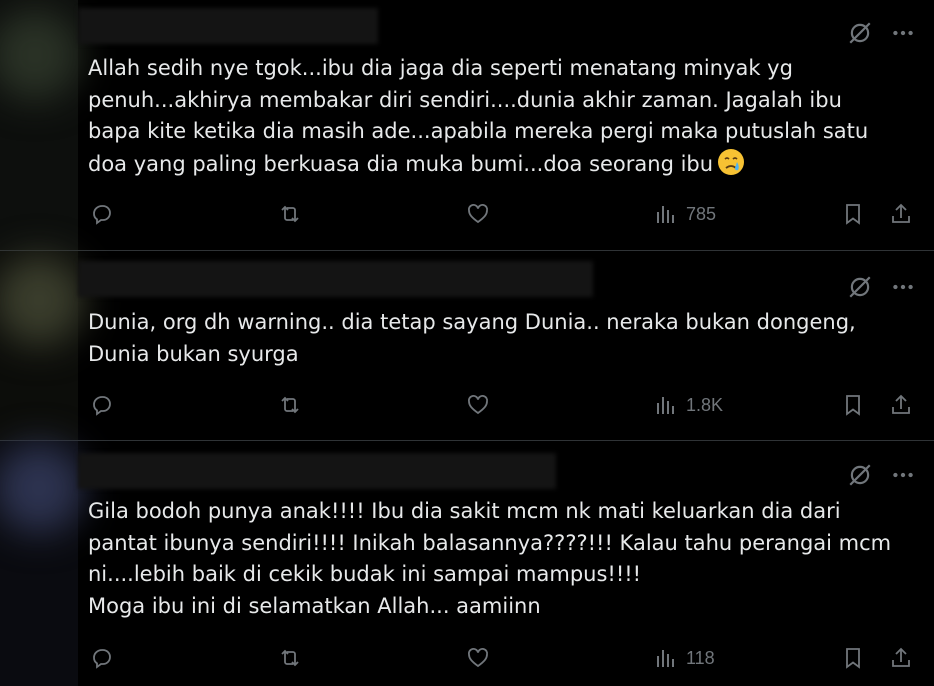 The image size is (934, 686). I want to click on views-count: 118, so click(700, 657).